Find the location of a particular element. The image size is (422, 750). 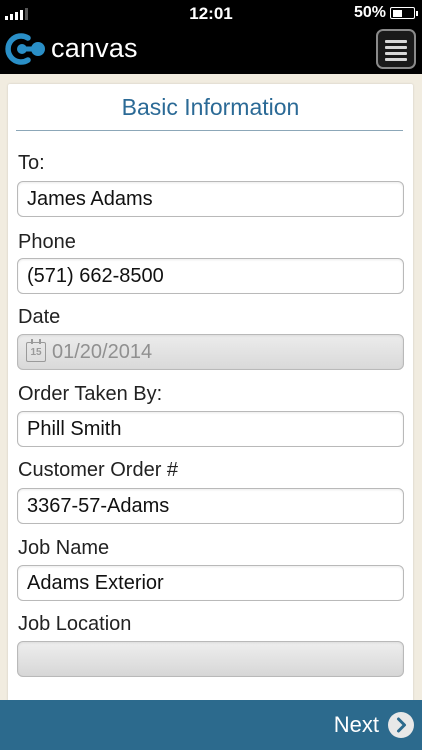

battery-icon is located at coordinates (404, 13).